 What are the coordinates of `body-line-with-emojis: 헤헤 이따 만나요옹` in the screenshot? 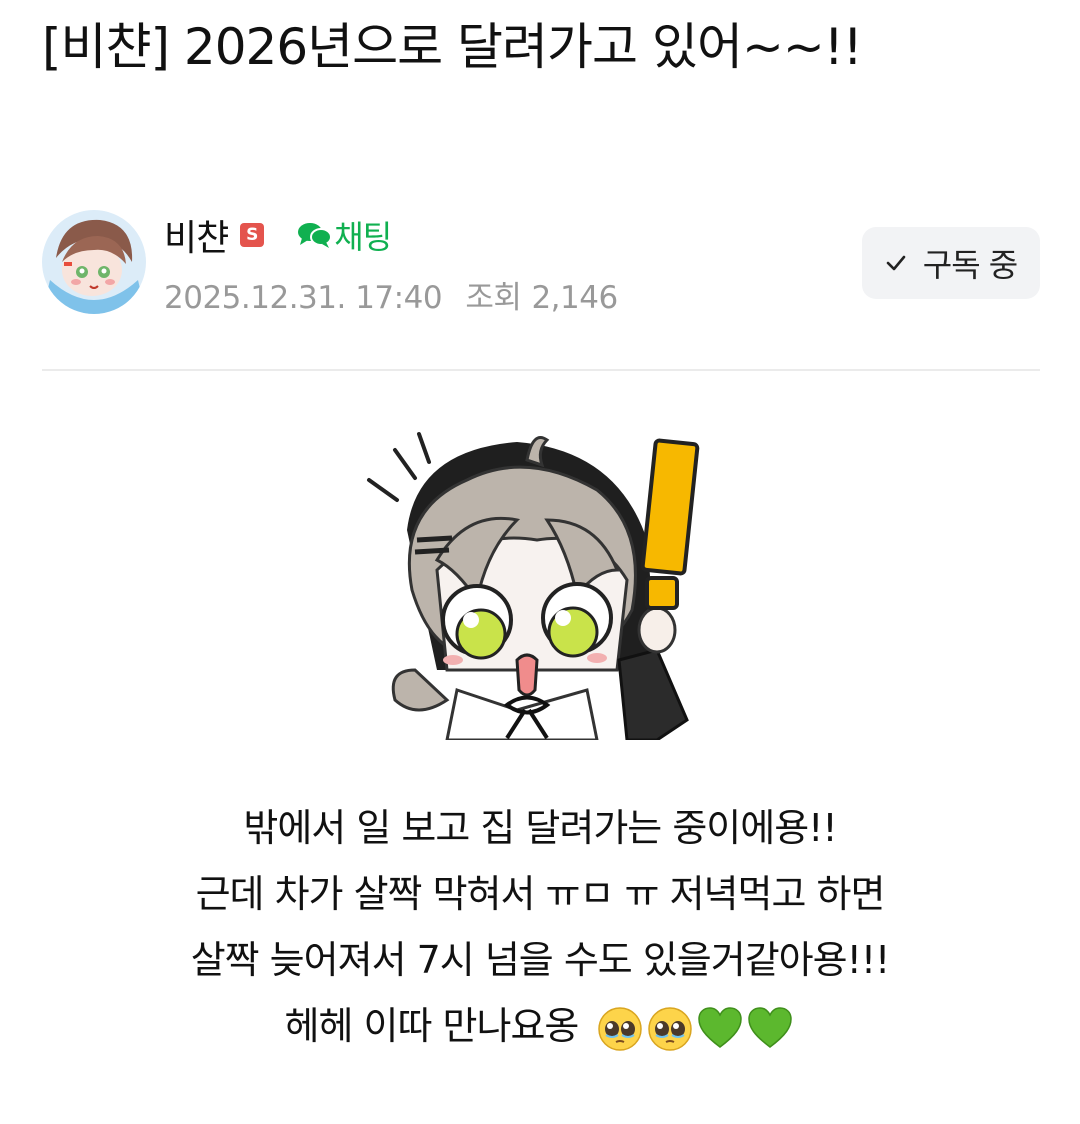 It's located at (540, 1026).